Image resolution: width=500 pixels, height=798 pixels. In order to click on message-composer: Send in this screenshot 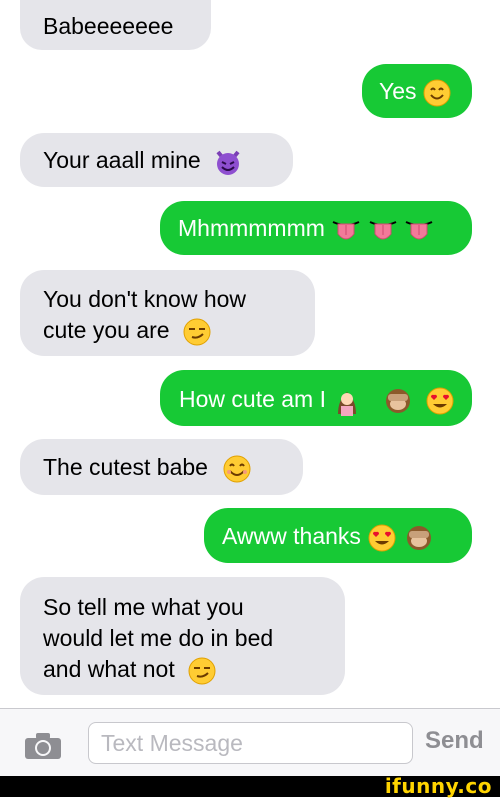, I will do `click(250, 742)`.